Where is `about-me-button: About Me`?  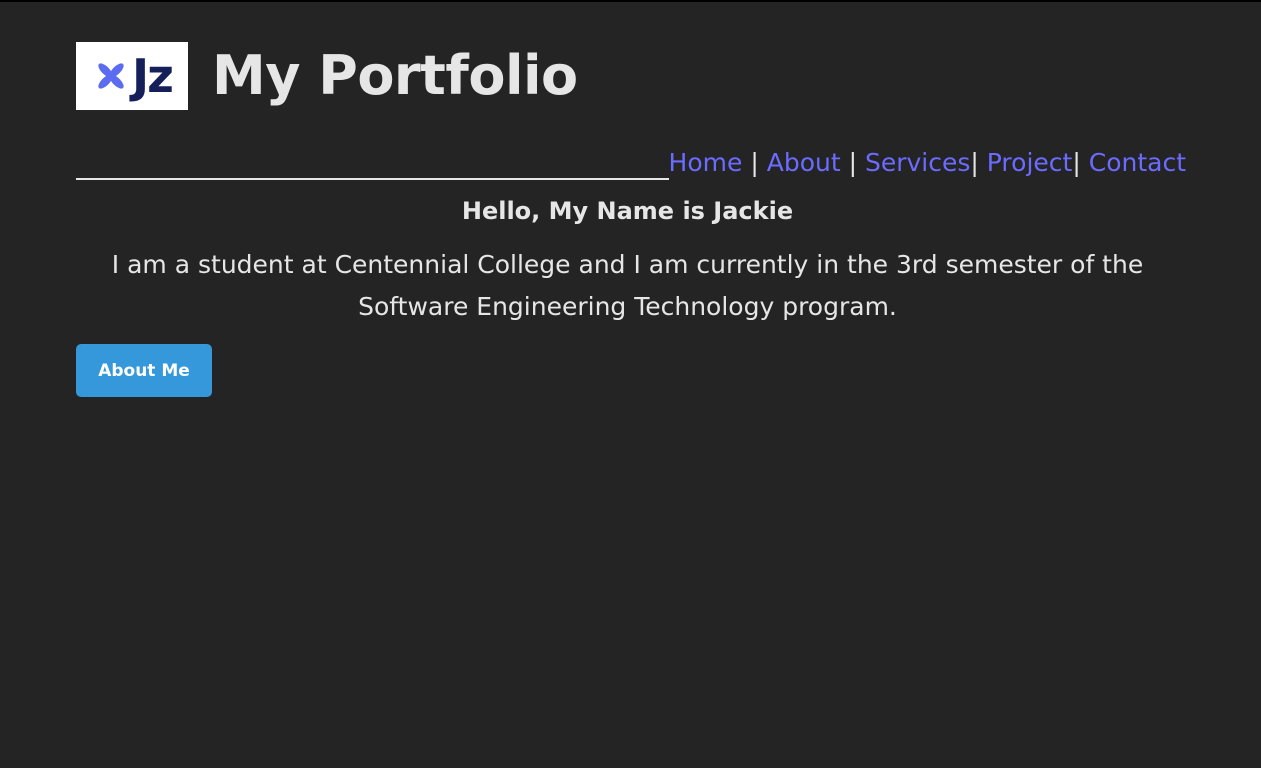 about-me-button: About Me is located at coordinates (144, 370).